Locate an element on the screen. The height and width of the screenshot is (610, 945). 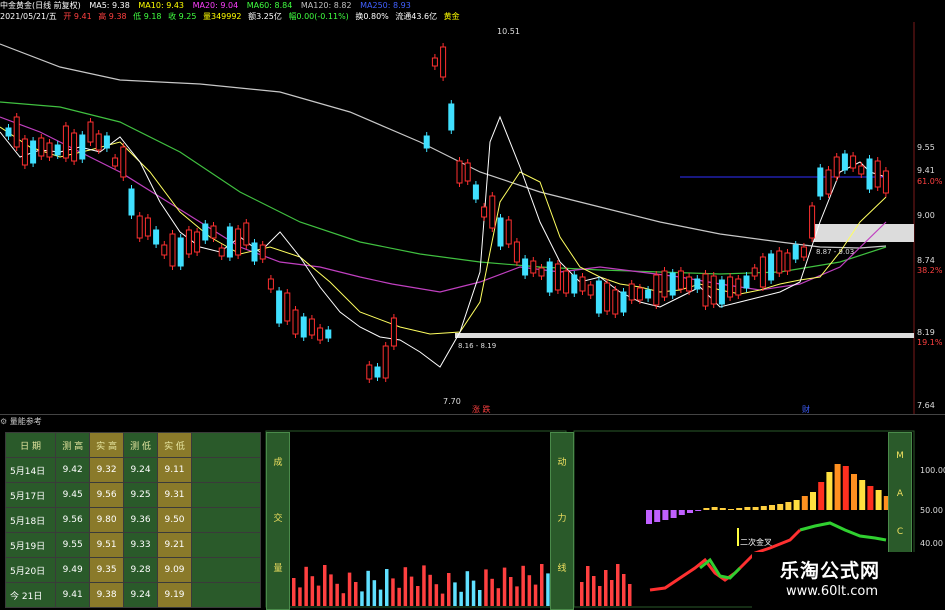
site-watermark: 乐淘公式网 www.60lt.com is located at coordinates (848, 580).